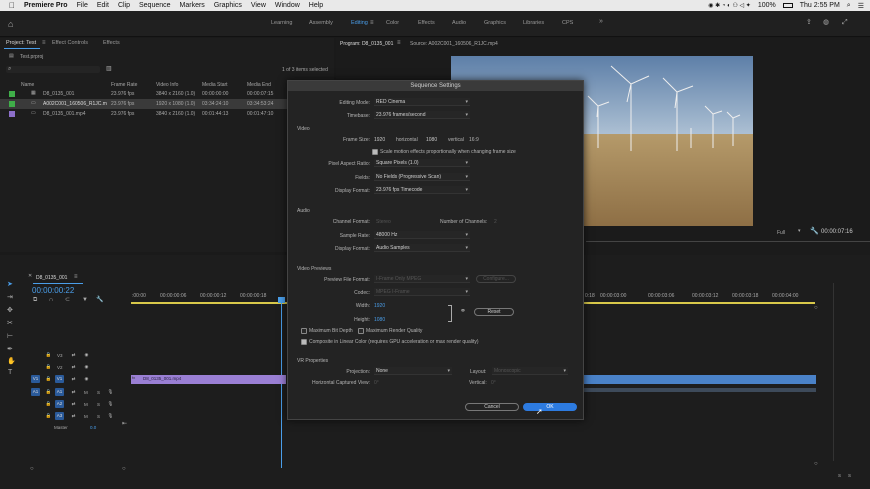 The image size is (870, 489). I want to click on menu-file: File, so click(82, 5).